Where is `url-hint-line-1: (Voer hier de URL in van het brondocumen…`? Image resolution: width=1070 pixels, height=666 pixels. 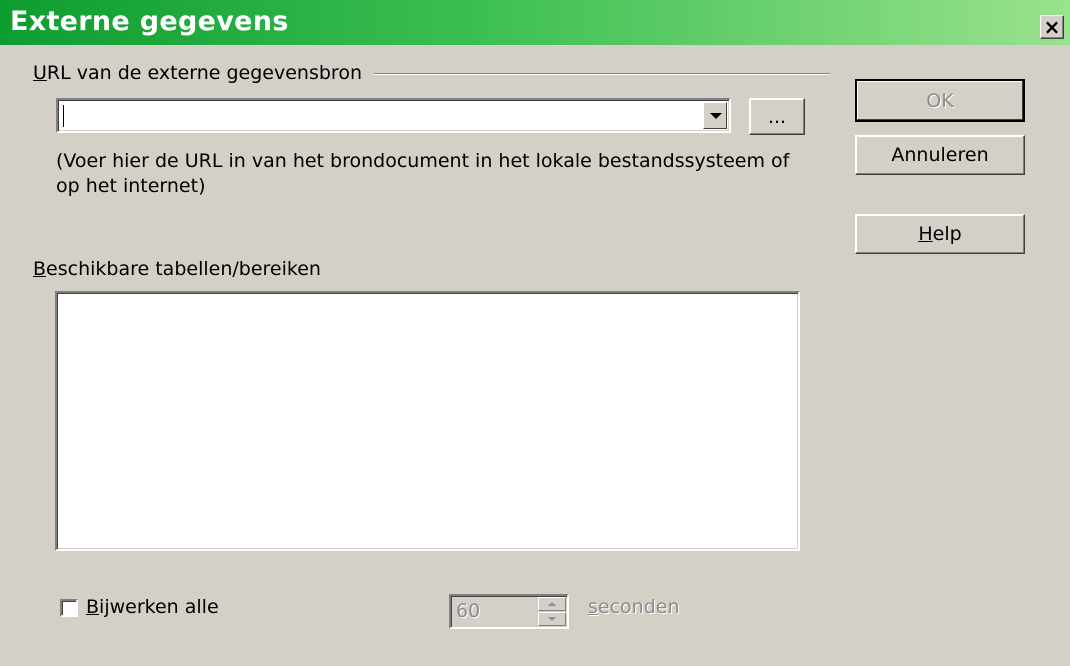 url-hint-line-1: (Voer hier de URL in van het brondocumen… is located at coordinates (423, 161).